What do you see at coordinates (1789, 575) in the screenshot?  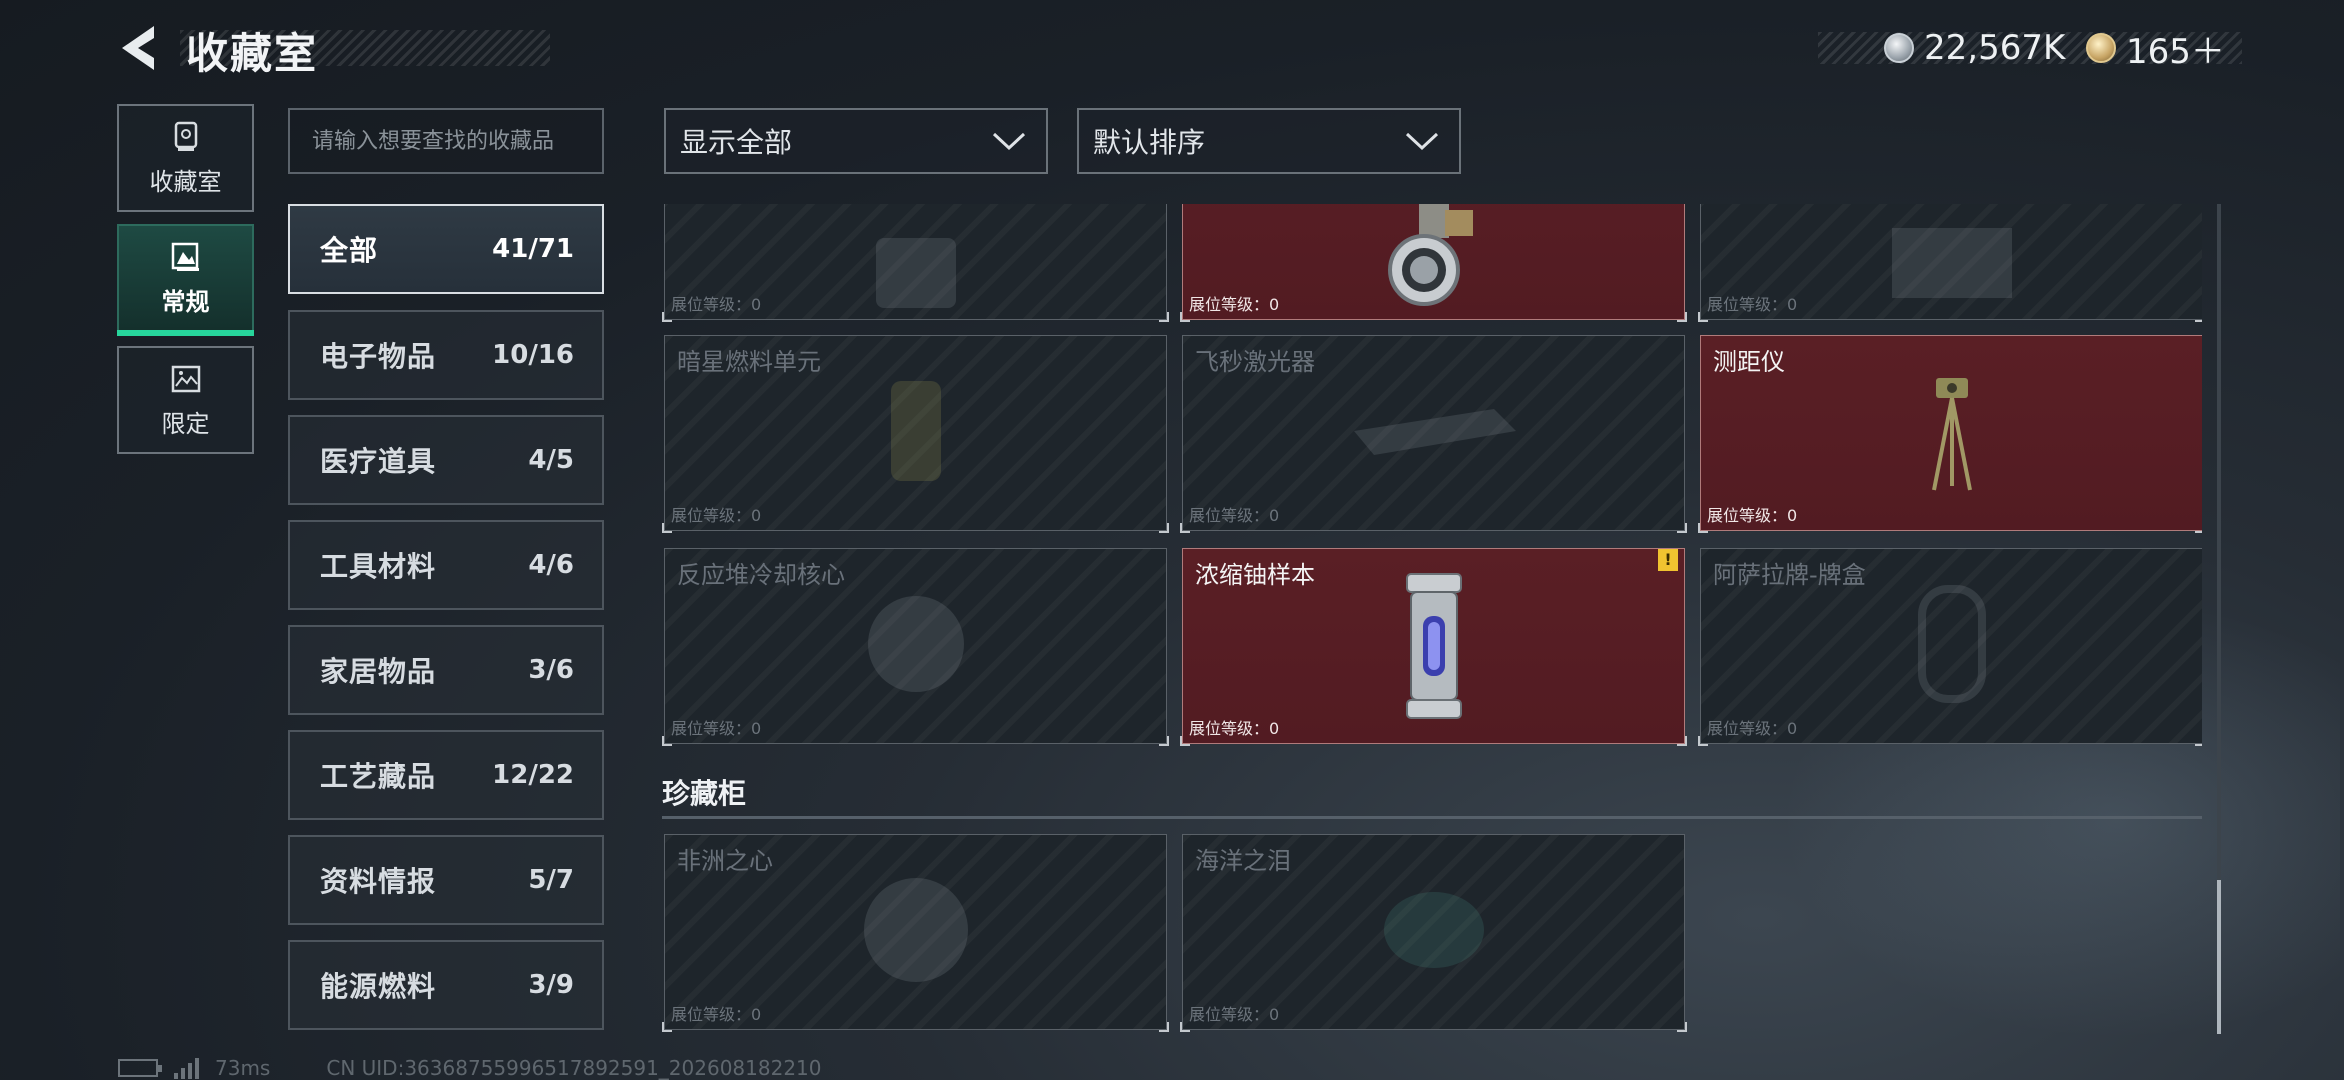 I see `item-name: 阿萨拉牌-牌盒` at bounding box center [1789, 575].